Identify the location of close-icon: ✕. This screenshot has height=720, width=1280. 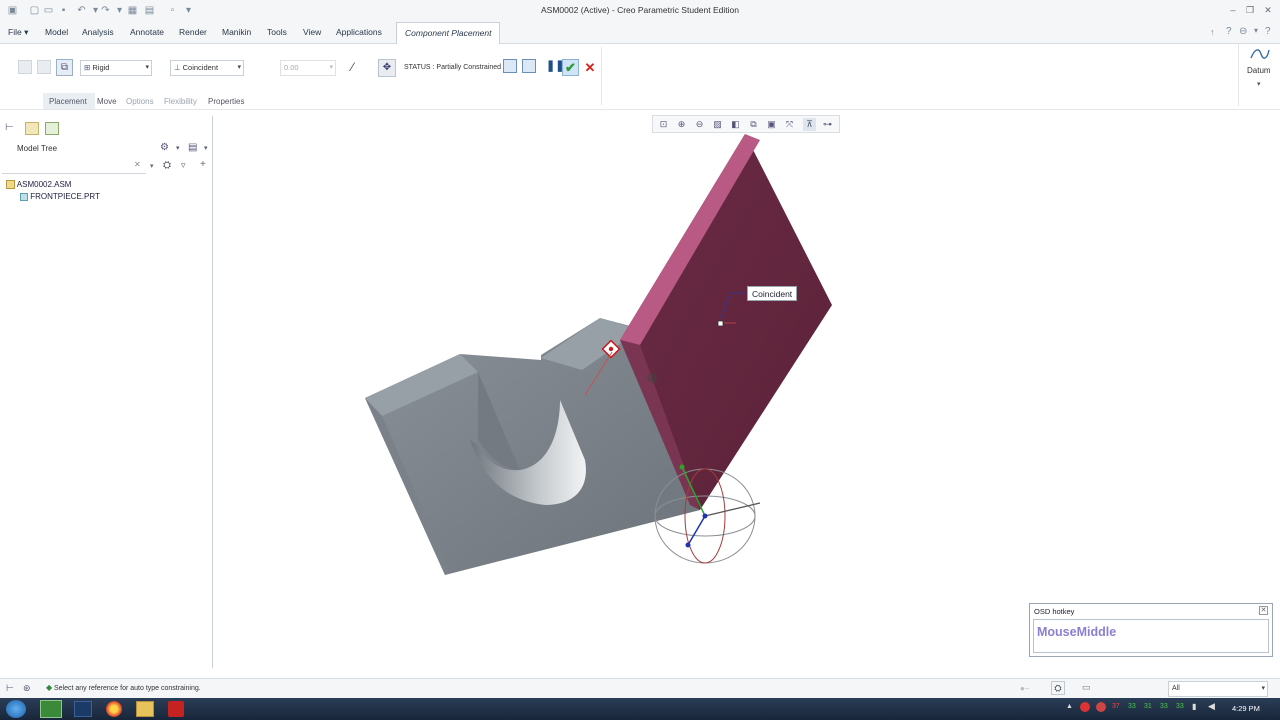
(1268, 10).